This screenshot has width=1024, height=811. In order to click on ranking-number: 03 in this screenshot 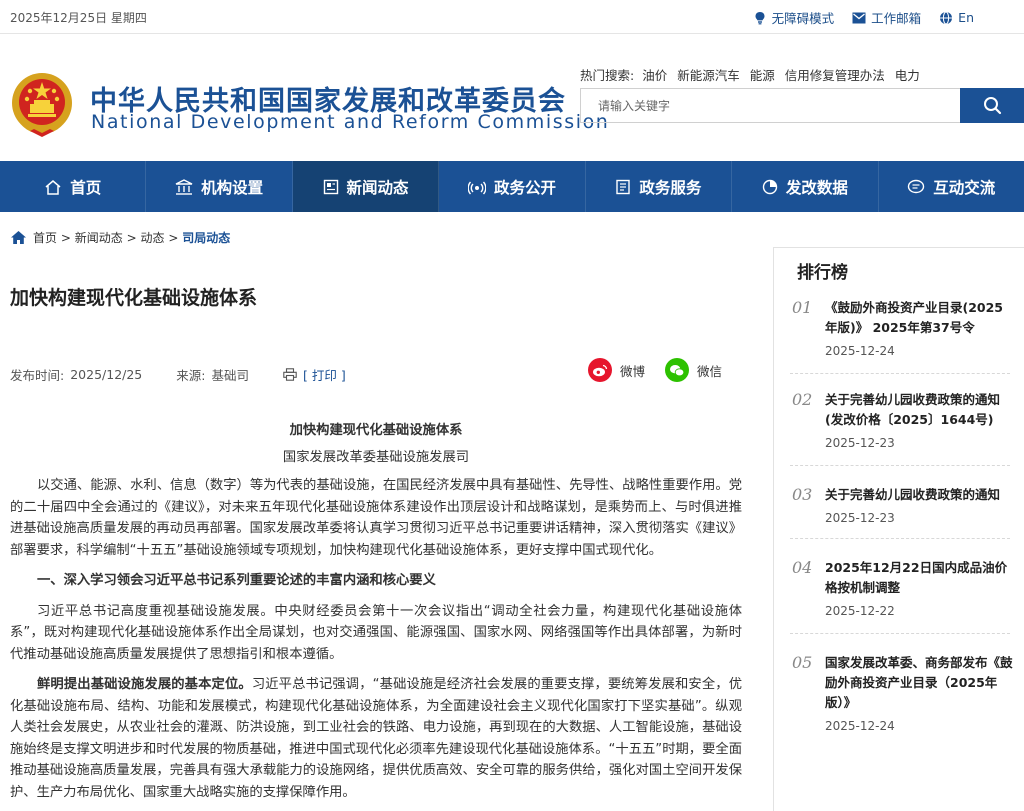, I will do `click(802, 494)`.